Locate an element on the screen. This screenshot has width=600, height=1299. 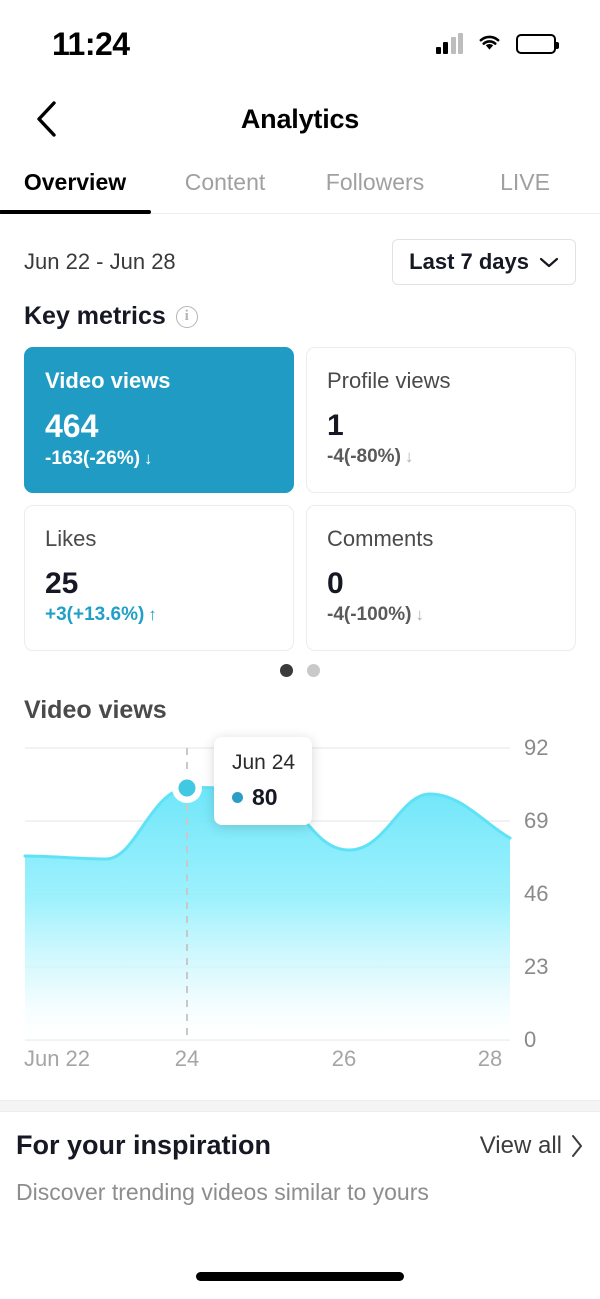
arrow-up-icon: ↑ is located at coordinates (152, 614).